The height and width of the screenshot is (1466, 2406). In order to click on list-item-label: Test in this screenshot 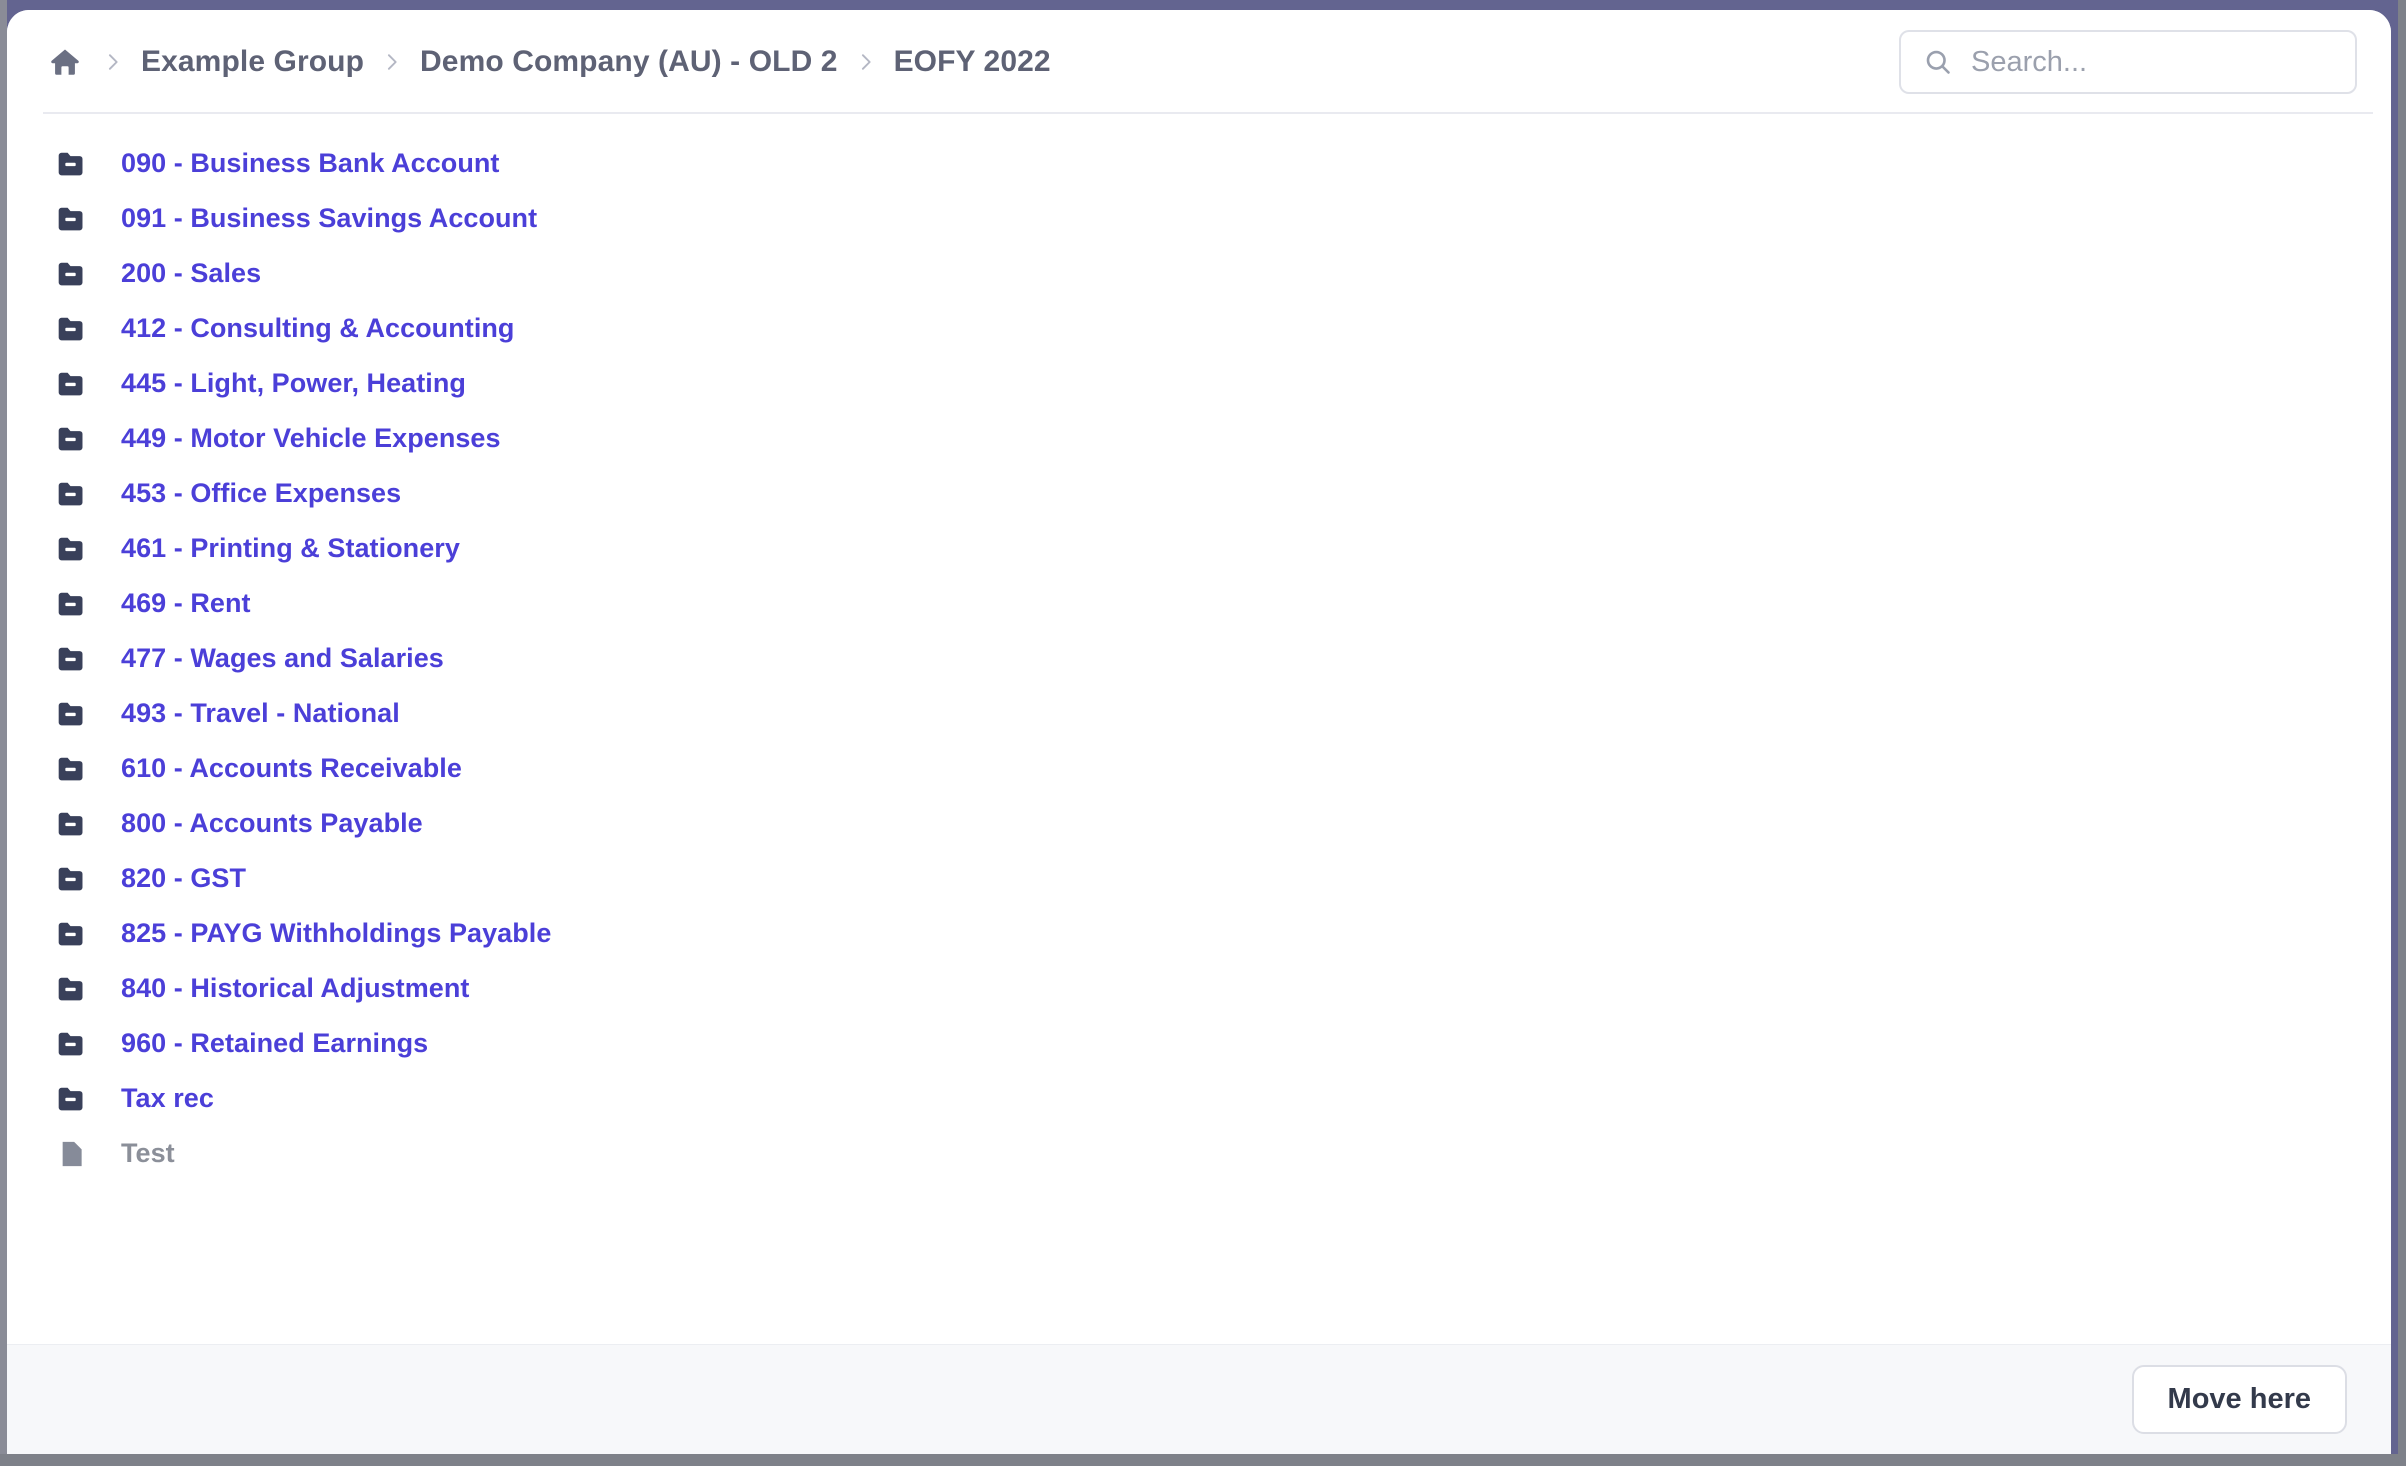, I will do `click(148, 1153)`.